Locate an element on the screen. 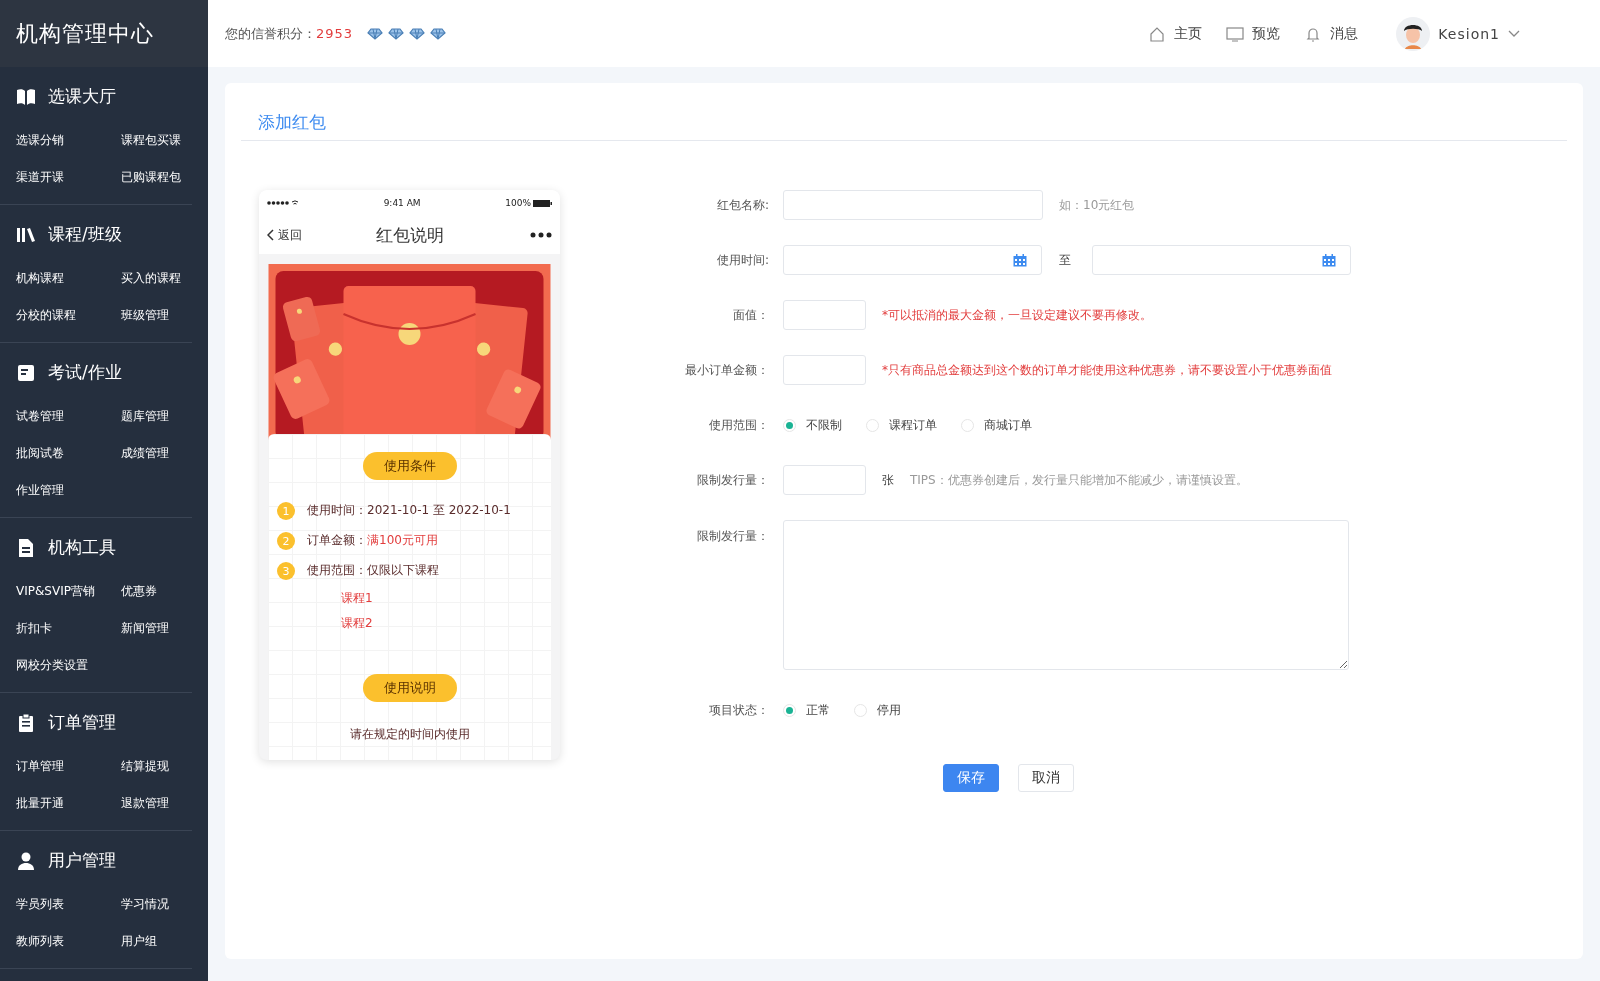 This screenshot has width=1600, height=981. sidebar-item: 教师列表 is located at coordinates (68, 941).